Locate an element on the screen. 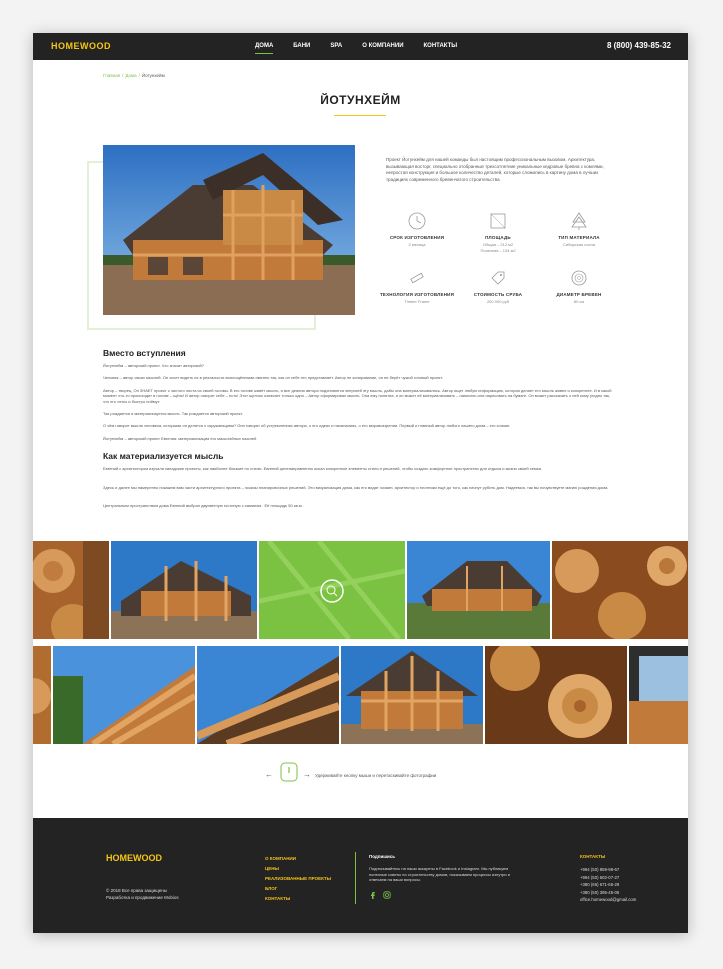 The height and width of the screenshot is (969, 723). spec-area: ПЛОЩАДЬ Общая – 212 м2 Полезная – 134 м2 is located at coordinates (498, 232).